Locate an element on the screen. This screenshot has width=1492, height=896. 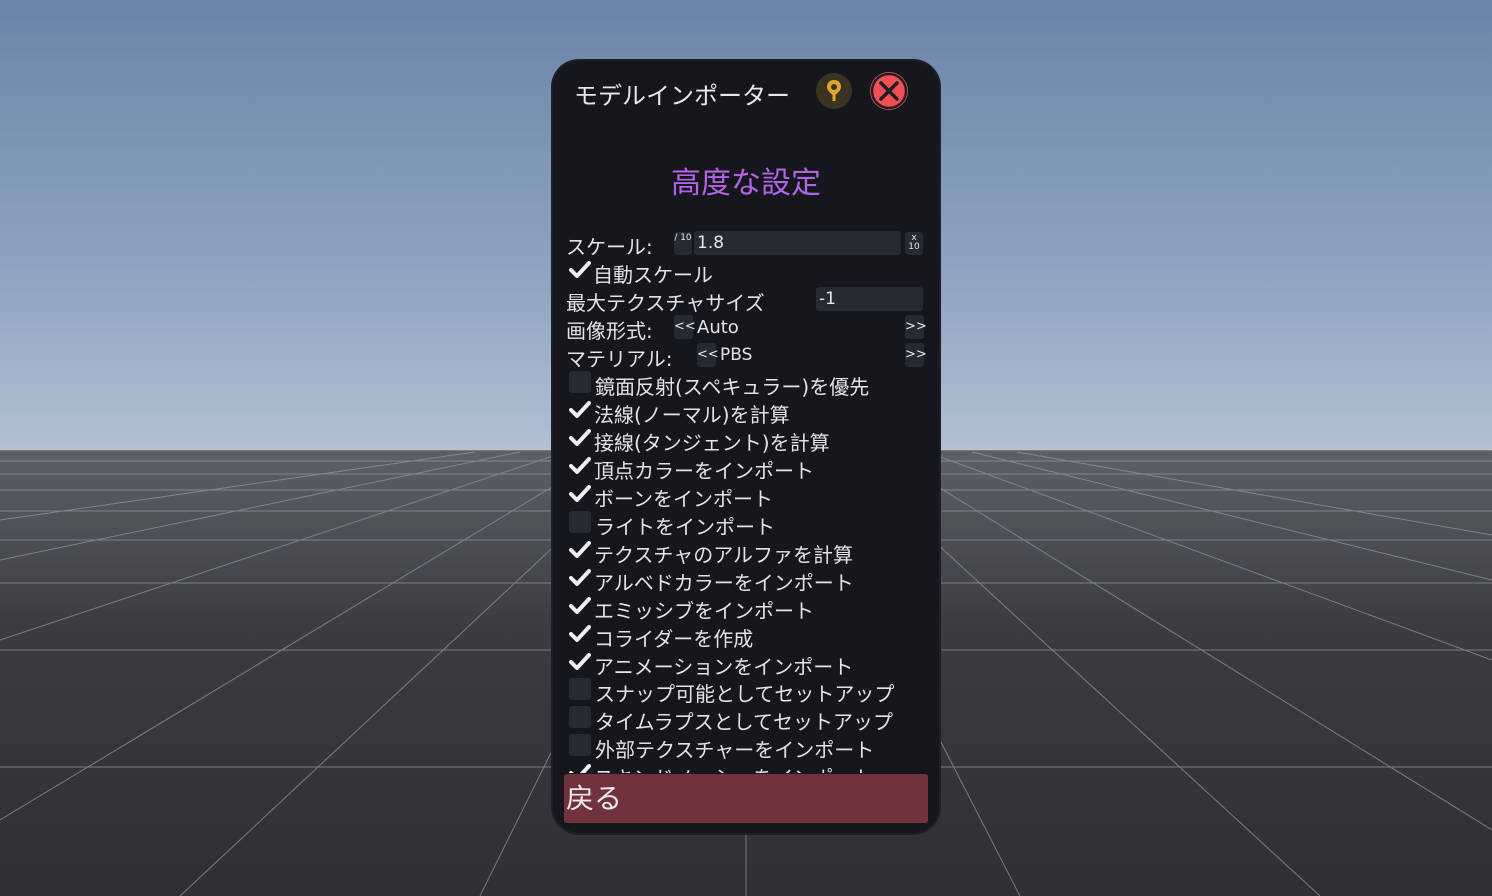
option-label: タイムラプスとしてセットアップ is located at coordinates (744, 722).